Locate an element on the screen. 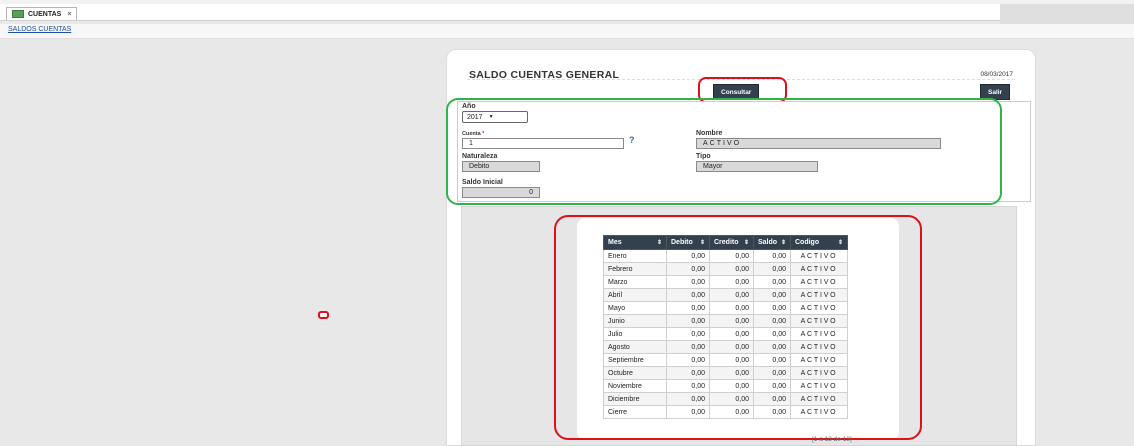 The height and width of the screenshot is (446, 1134). tab-cuentas: CUENTAS × is located at coordinates (42, 13).